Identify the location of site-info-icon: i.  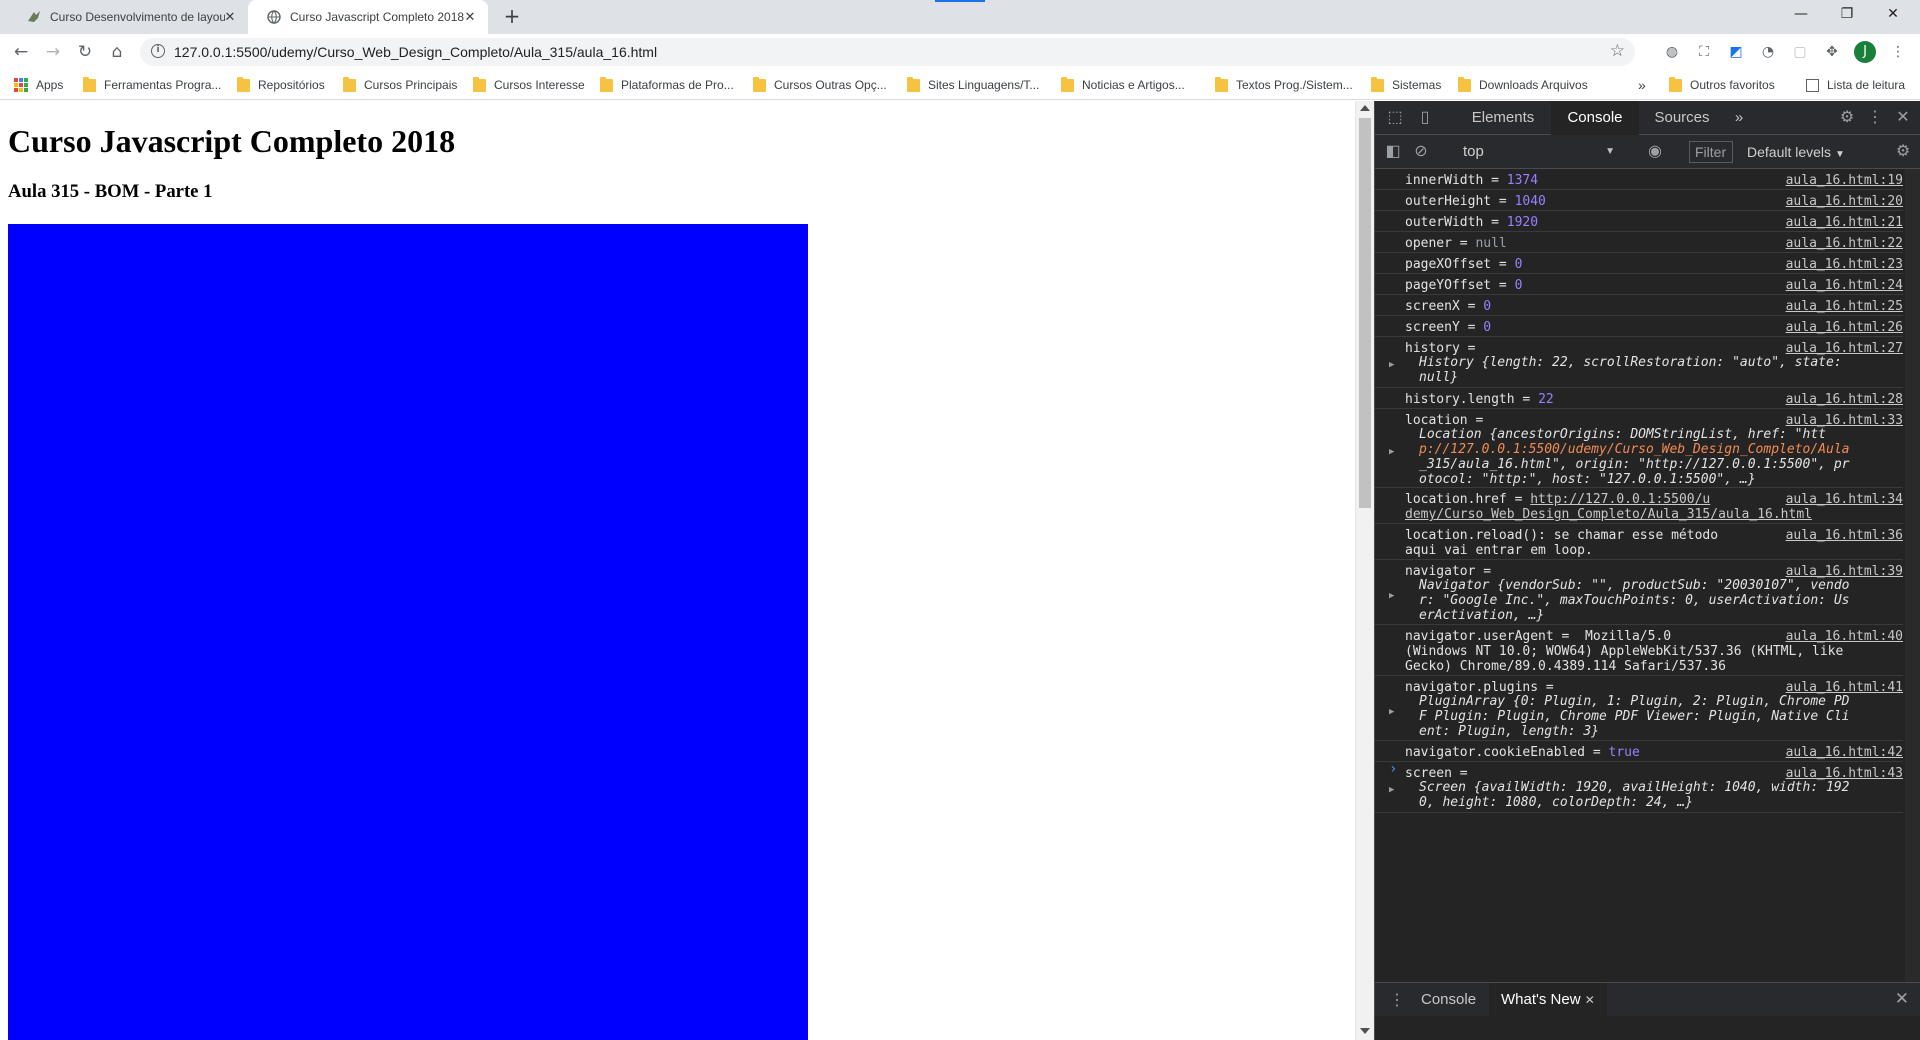
(158, 51).